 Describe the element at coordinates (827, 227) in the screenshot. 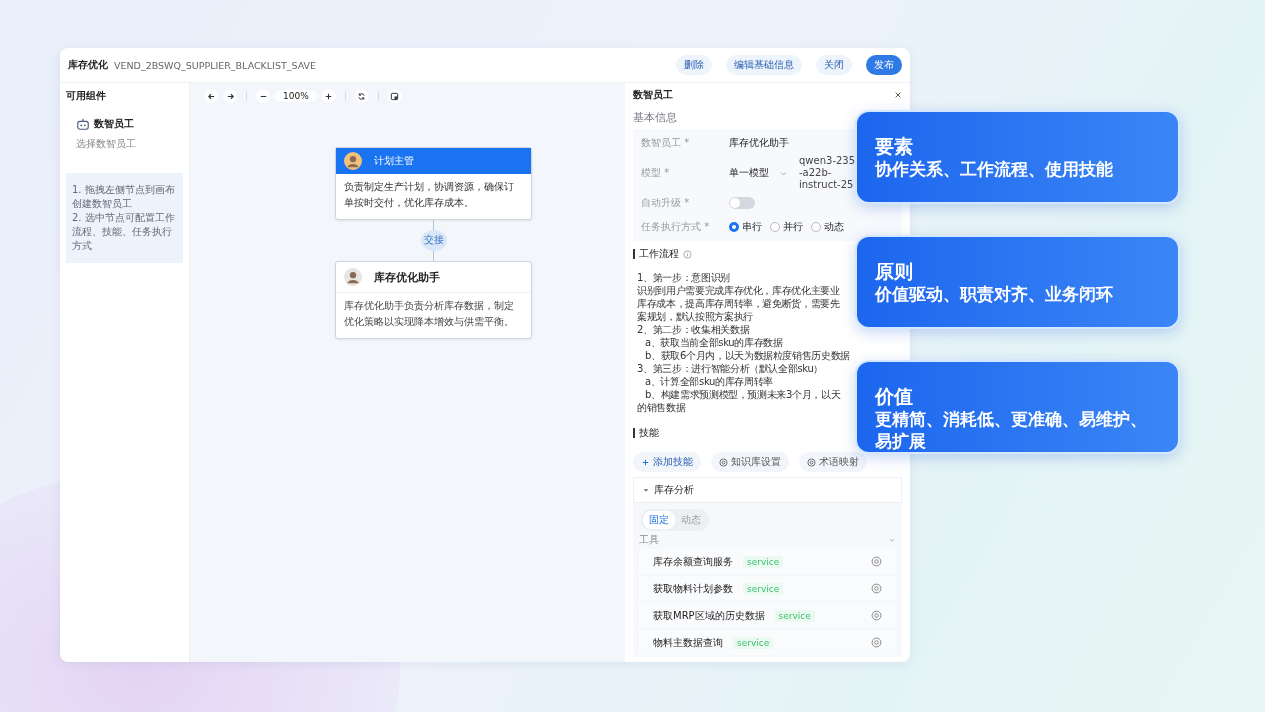

I see `radio-option: 动态` at that location.